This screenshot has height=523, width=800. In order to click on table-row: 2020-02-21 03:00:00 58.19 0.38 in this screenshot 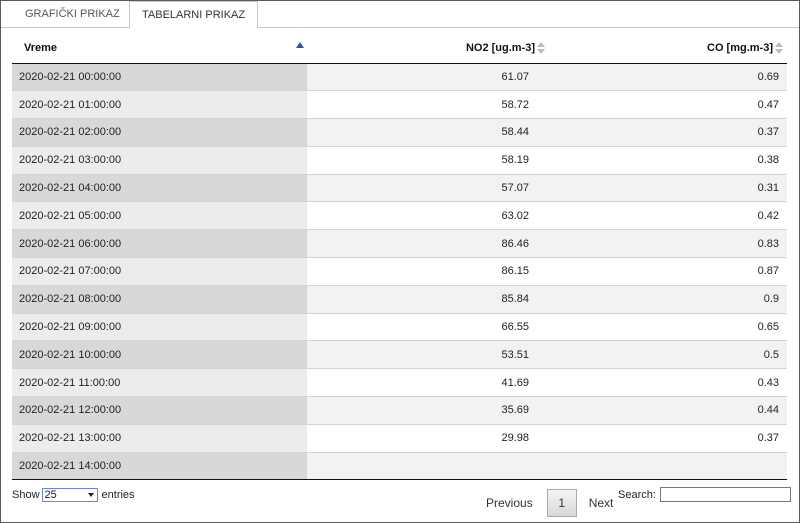, I will do `click(399, 160)`.